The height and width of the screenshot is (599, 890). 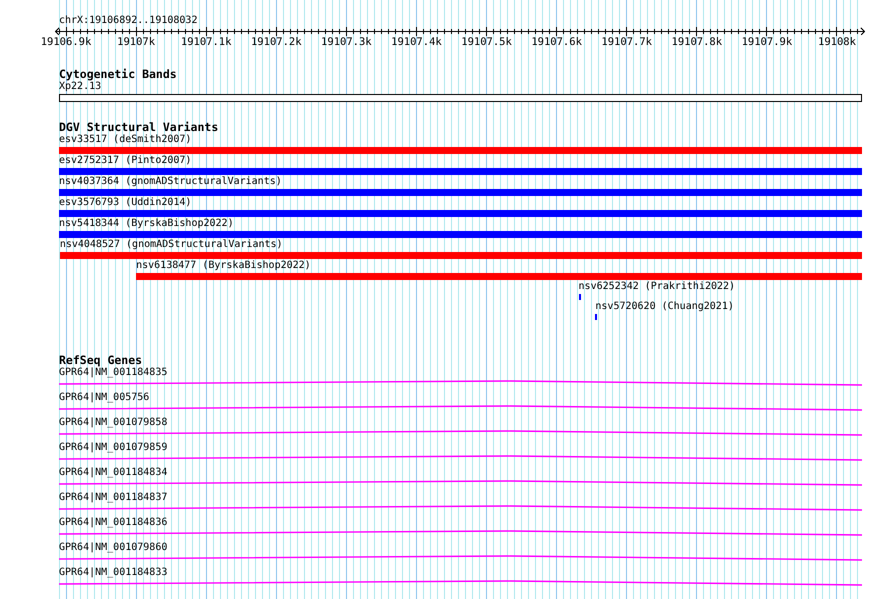 I want to click on track-title: Cytogenetic Bands, so click(x=118, y=74).